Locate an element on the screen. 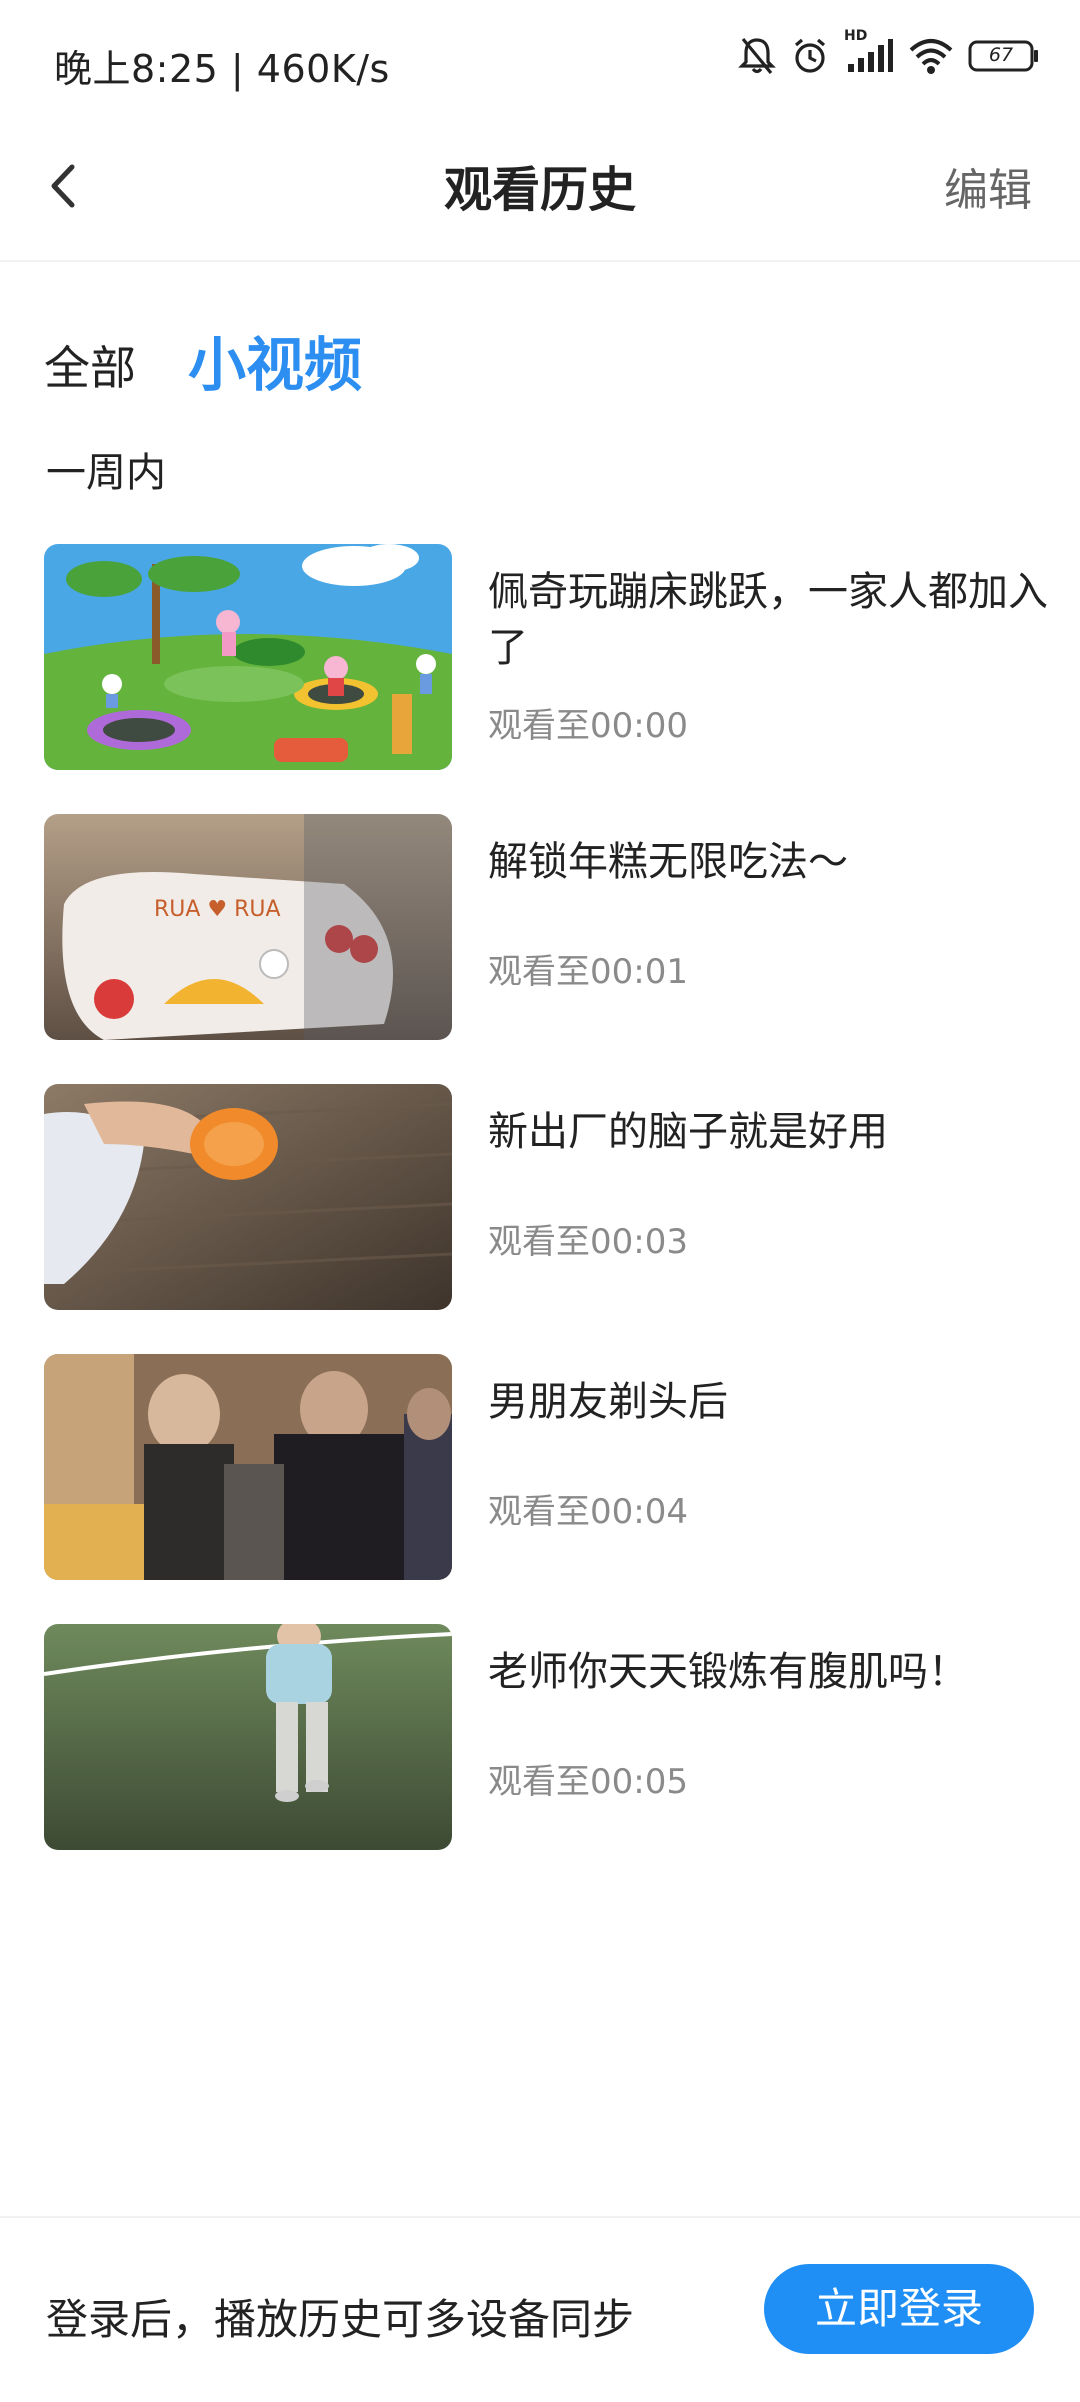 The width and height of the screenshot is (1080, 2402). wifi-icon is located at coordinates (931, 56).